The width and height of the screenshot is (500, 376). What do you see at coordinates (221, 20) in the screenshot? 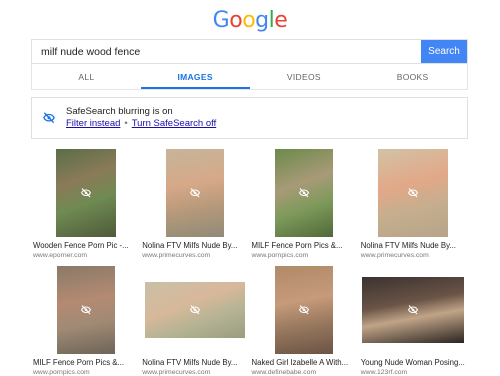
I see `logo-letter: G` at bounding box center [221, 20].